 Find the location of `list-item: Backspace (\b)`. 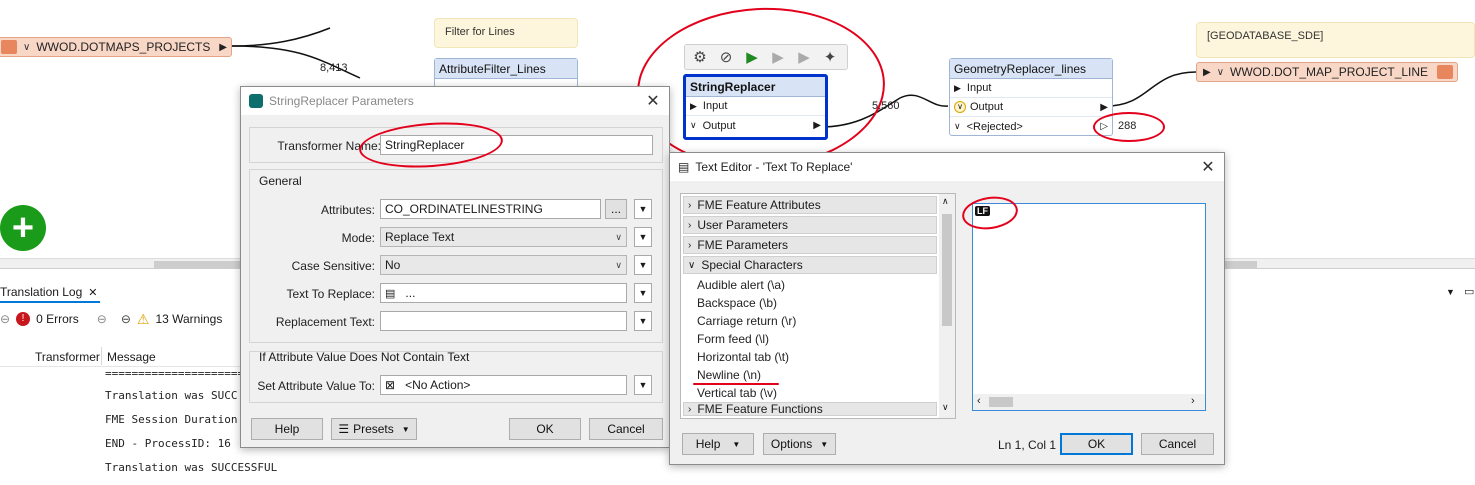

list-item: Backspace (\b) is located at coordinates (730, 303).